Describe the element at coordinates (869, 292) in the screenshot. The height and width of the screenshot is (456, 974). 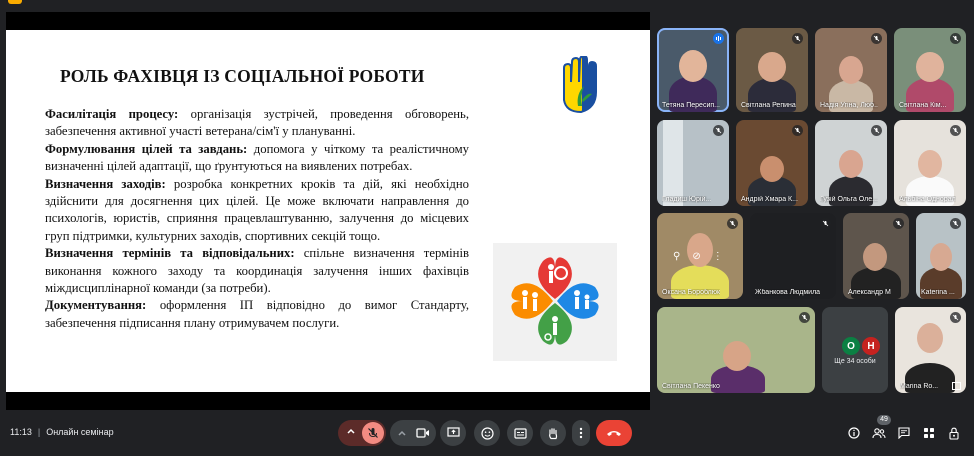
I see `participant-name: Александр М` at that location.